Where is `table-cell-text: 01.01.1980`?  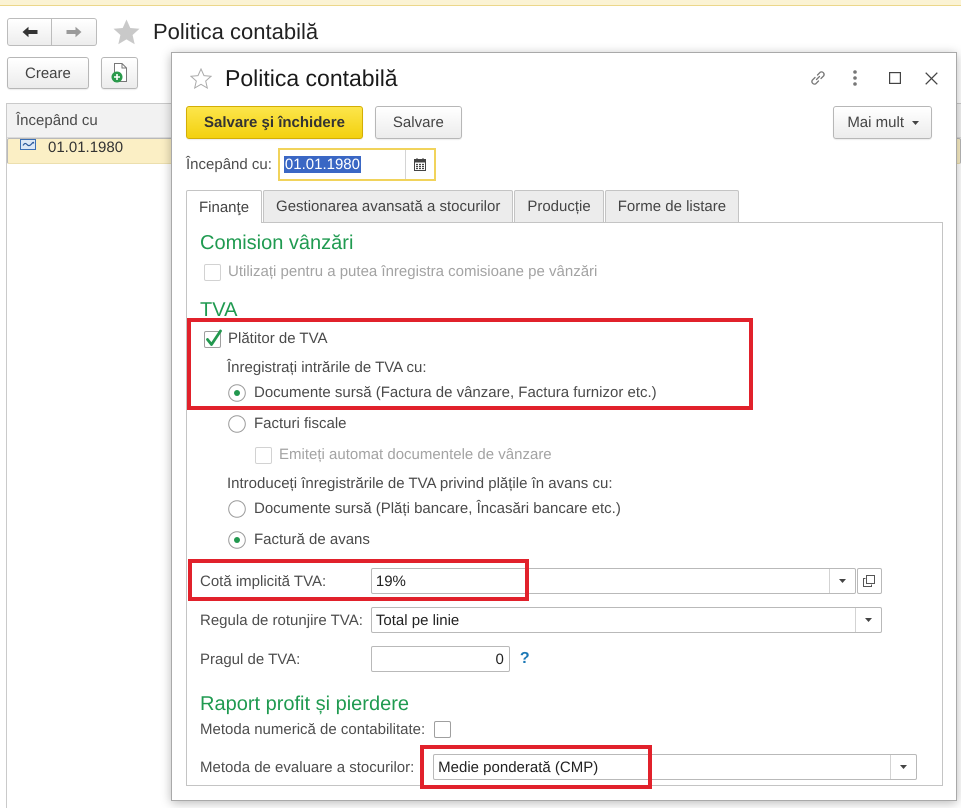 table-cell-text: 01.01.1980 is located at coordinates (86, 148).